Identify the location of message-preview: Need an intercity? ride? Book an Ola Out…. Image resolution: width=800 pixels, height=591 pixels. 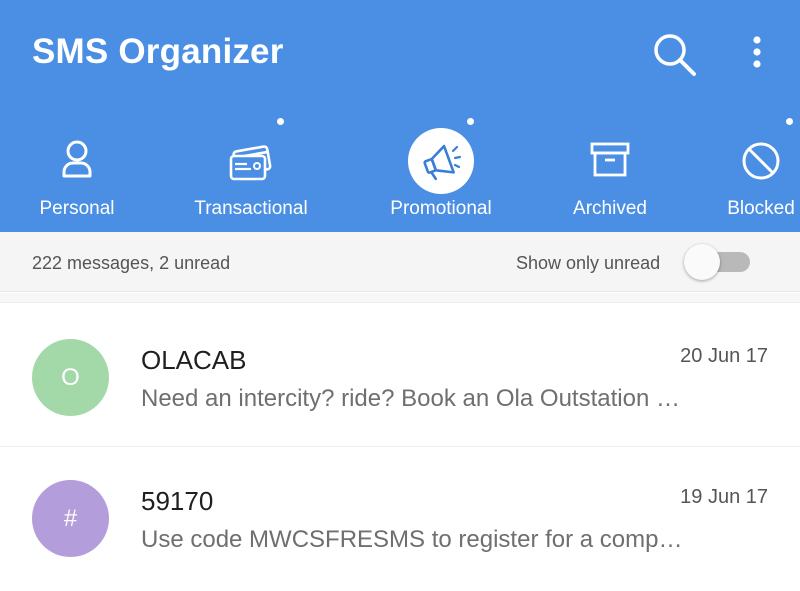
(410, 398).